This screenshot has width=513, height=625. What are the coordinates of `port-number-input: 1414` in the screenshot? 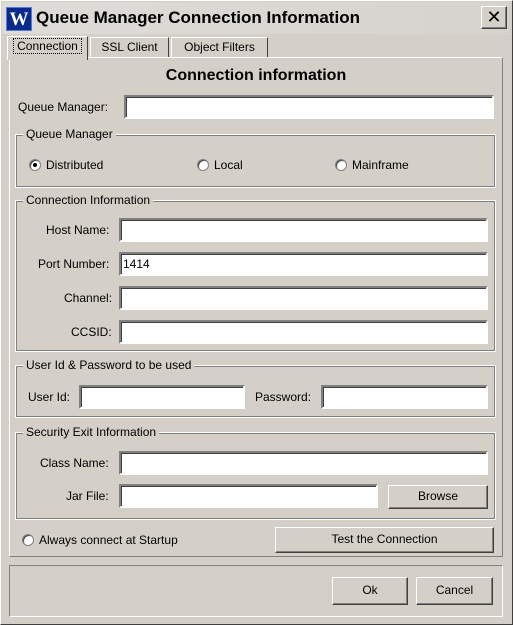 It's located at (303, 264).